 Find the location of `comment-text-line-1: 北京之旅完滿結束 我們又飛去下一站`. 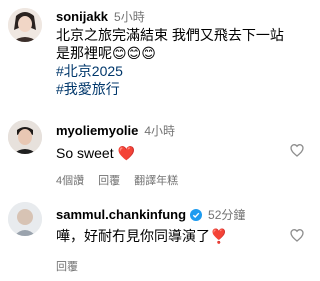

comment-text-line-1: 北京之旅完滿結束 我們又飛去下一站 is located at coordinates (170, 35).